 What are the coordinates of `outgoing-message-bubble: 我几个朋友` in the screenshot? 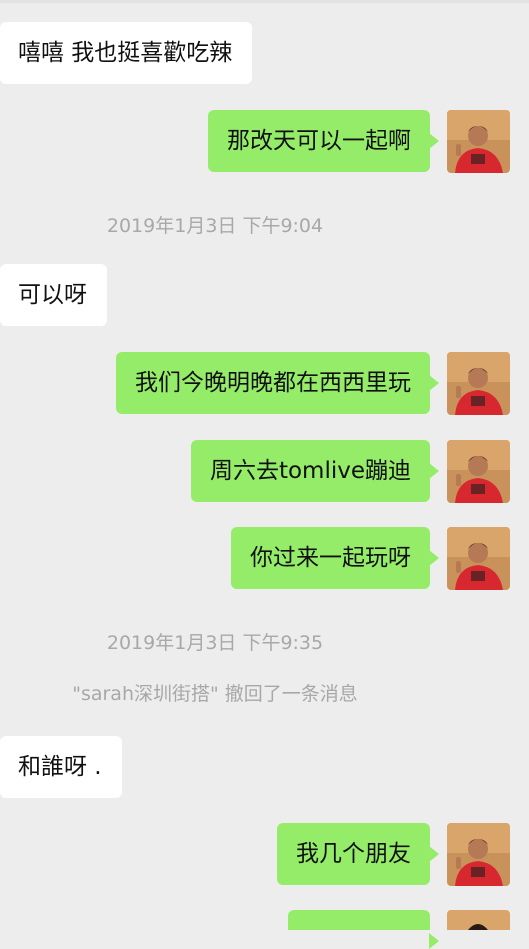 It's located at (358, 854).